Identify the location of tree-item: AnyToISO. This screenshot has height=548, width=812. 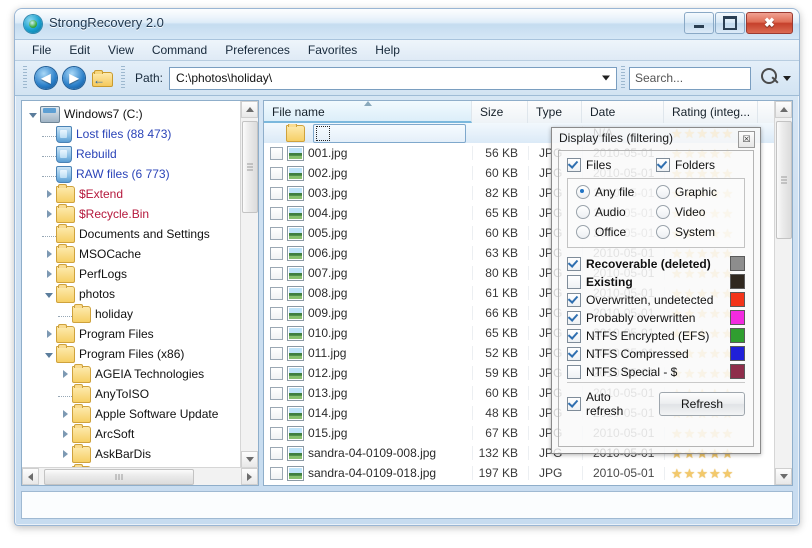
(133, 393).